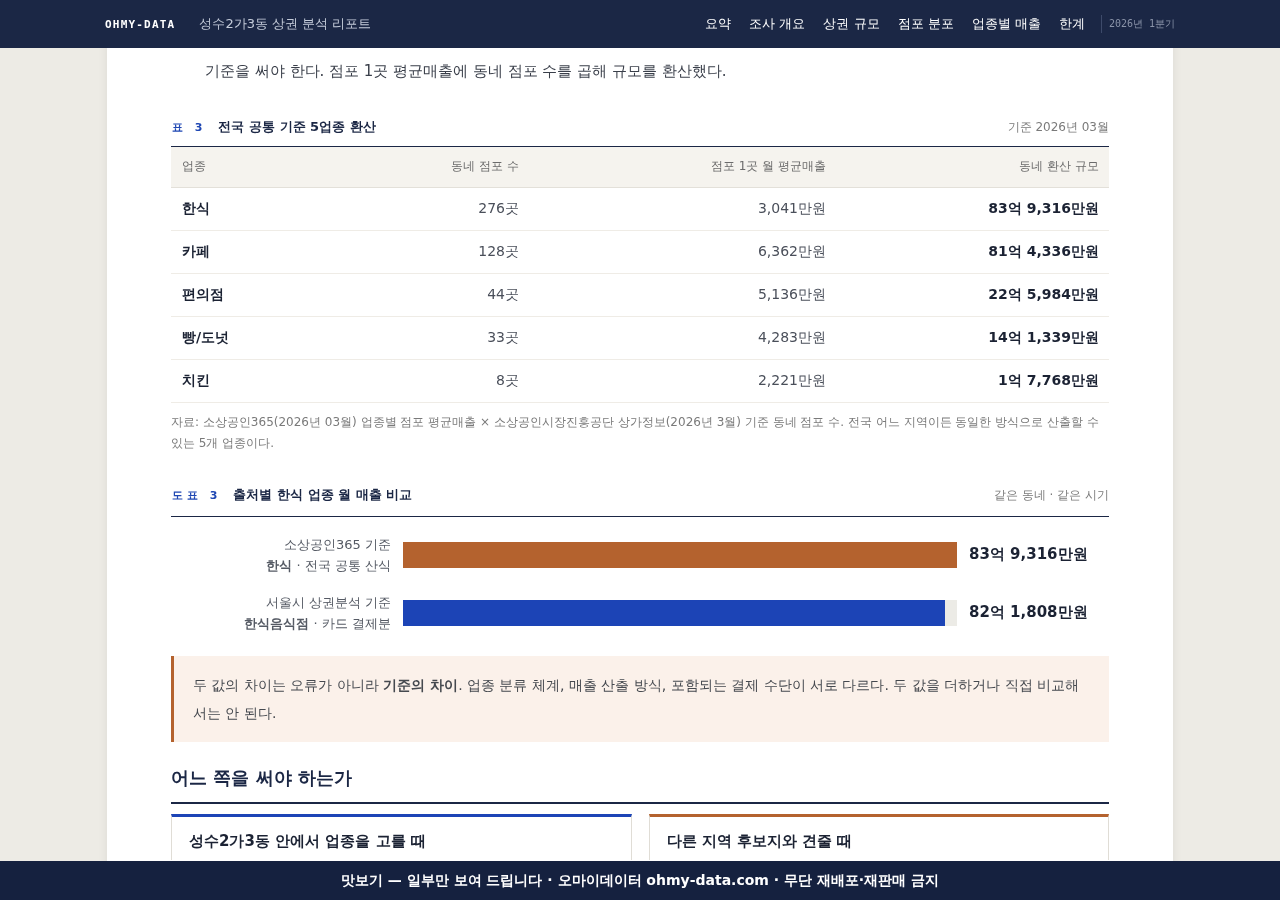 Image resolution: width=1280 pixels, height=900 pixels. Describe the element at coordinates (777, 24) in the screenshot. I see `nav-link: 조사 개요` at that location.